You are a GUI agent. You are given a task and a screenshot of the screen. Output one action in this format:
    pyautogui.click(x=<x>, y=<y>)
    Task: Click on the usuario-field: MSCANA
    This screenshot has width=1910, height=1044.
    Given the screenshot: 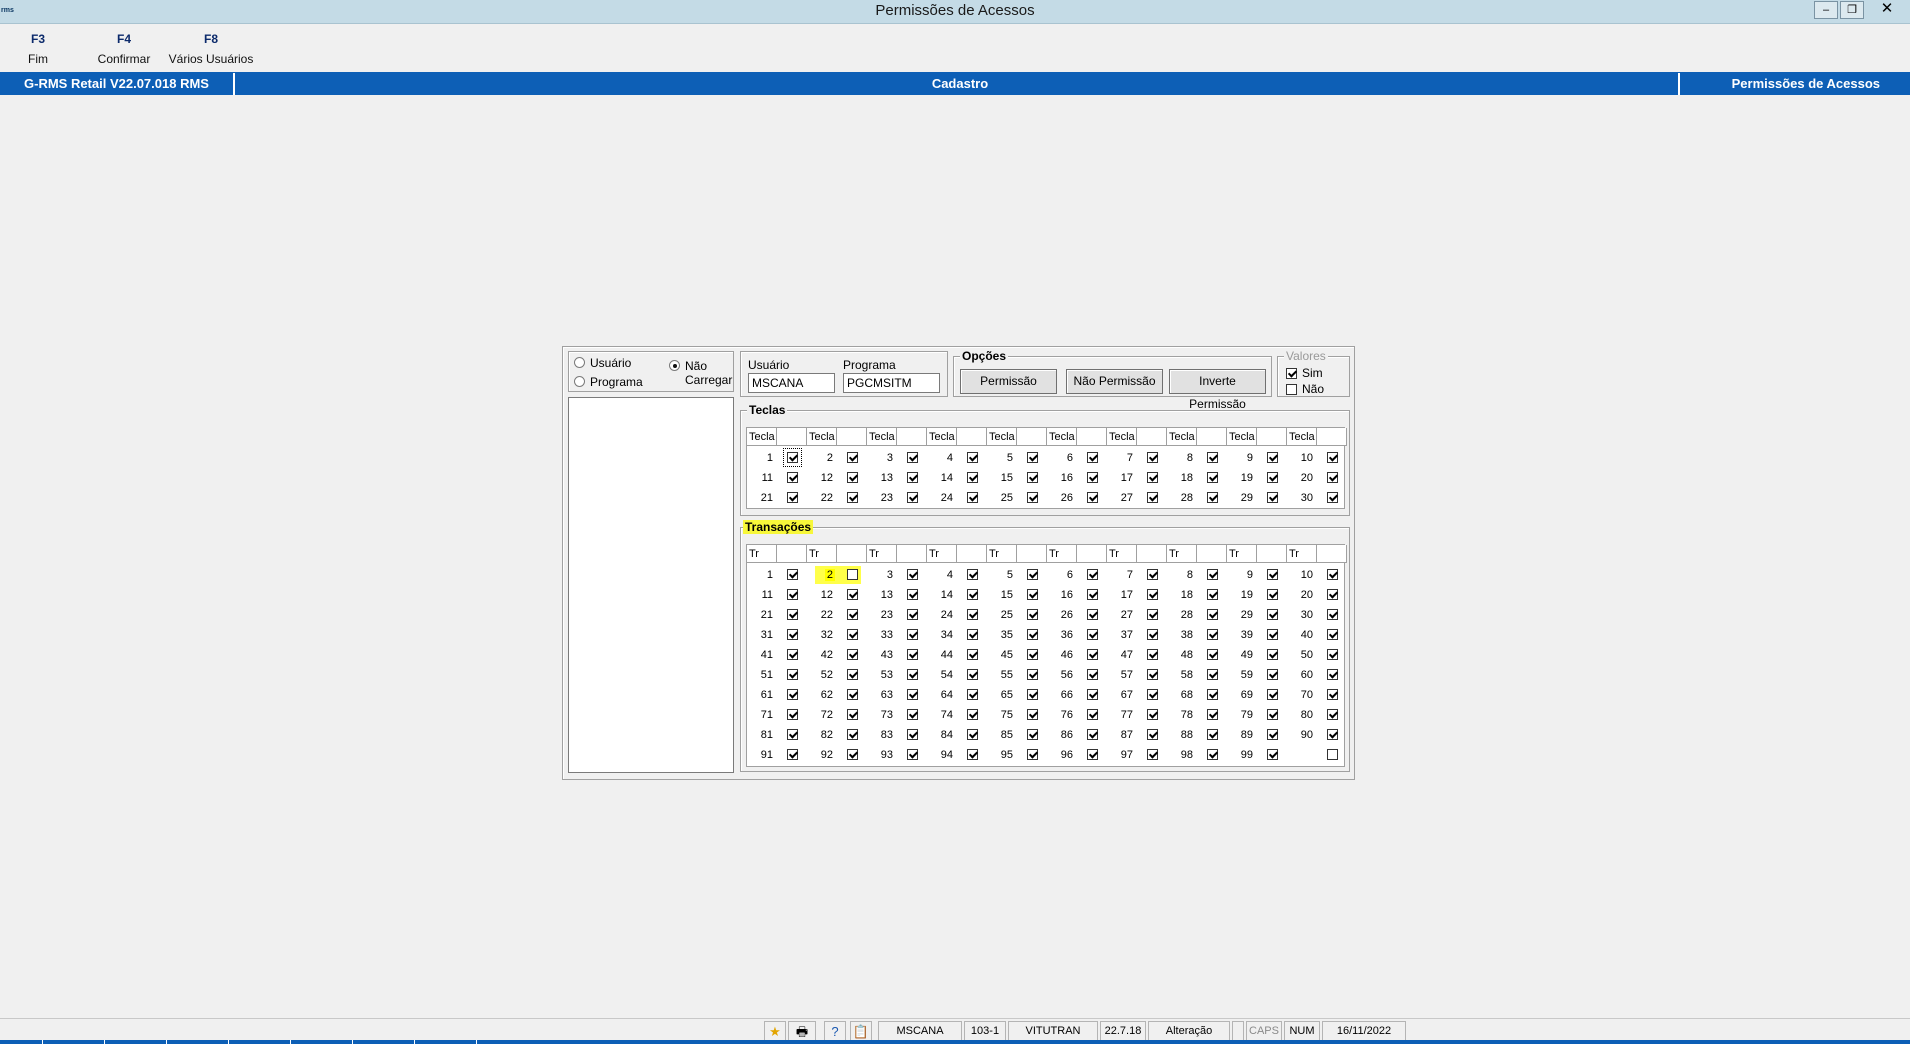 What is the action you would take?
    pyautogui.click(x=791, y=383)
    